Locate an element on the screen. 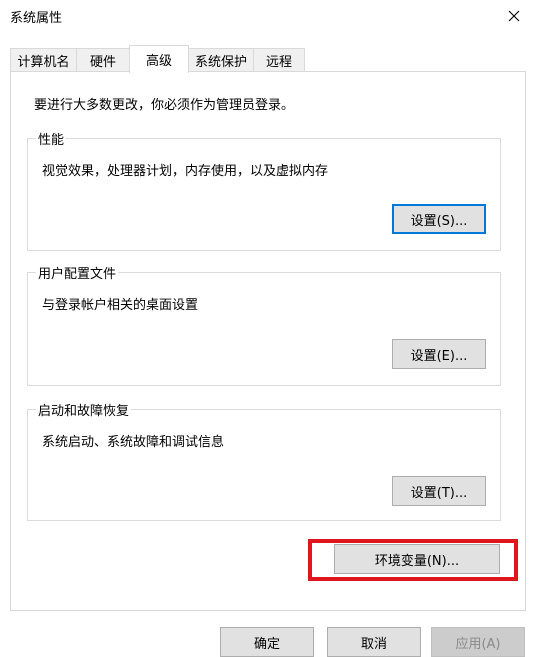 The width and height of the screenshot is (536, 657). tab-remote: 远程 is located at coordinates (279, 59).